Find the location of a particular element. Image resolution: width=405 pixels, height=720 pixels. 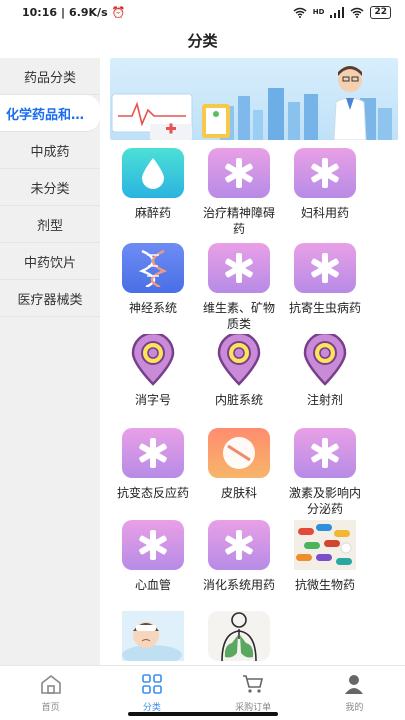

sidebar-item-6: 医疗器械类 is located at coordinates (50, 298).